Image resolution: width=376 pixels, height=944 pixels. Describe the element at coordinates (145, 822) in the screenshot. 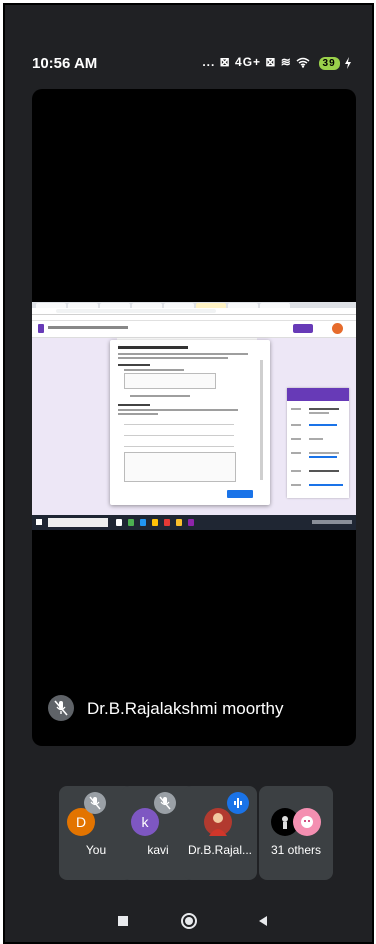

I see `avatar: k` at that location.